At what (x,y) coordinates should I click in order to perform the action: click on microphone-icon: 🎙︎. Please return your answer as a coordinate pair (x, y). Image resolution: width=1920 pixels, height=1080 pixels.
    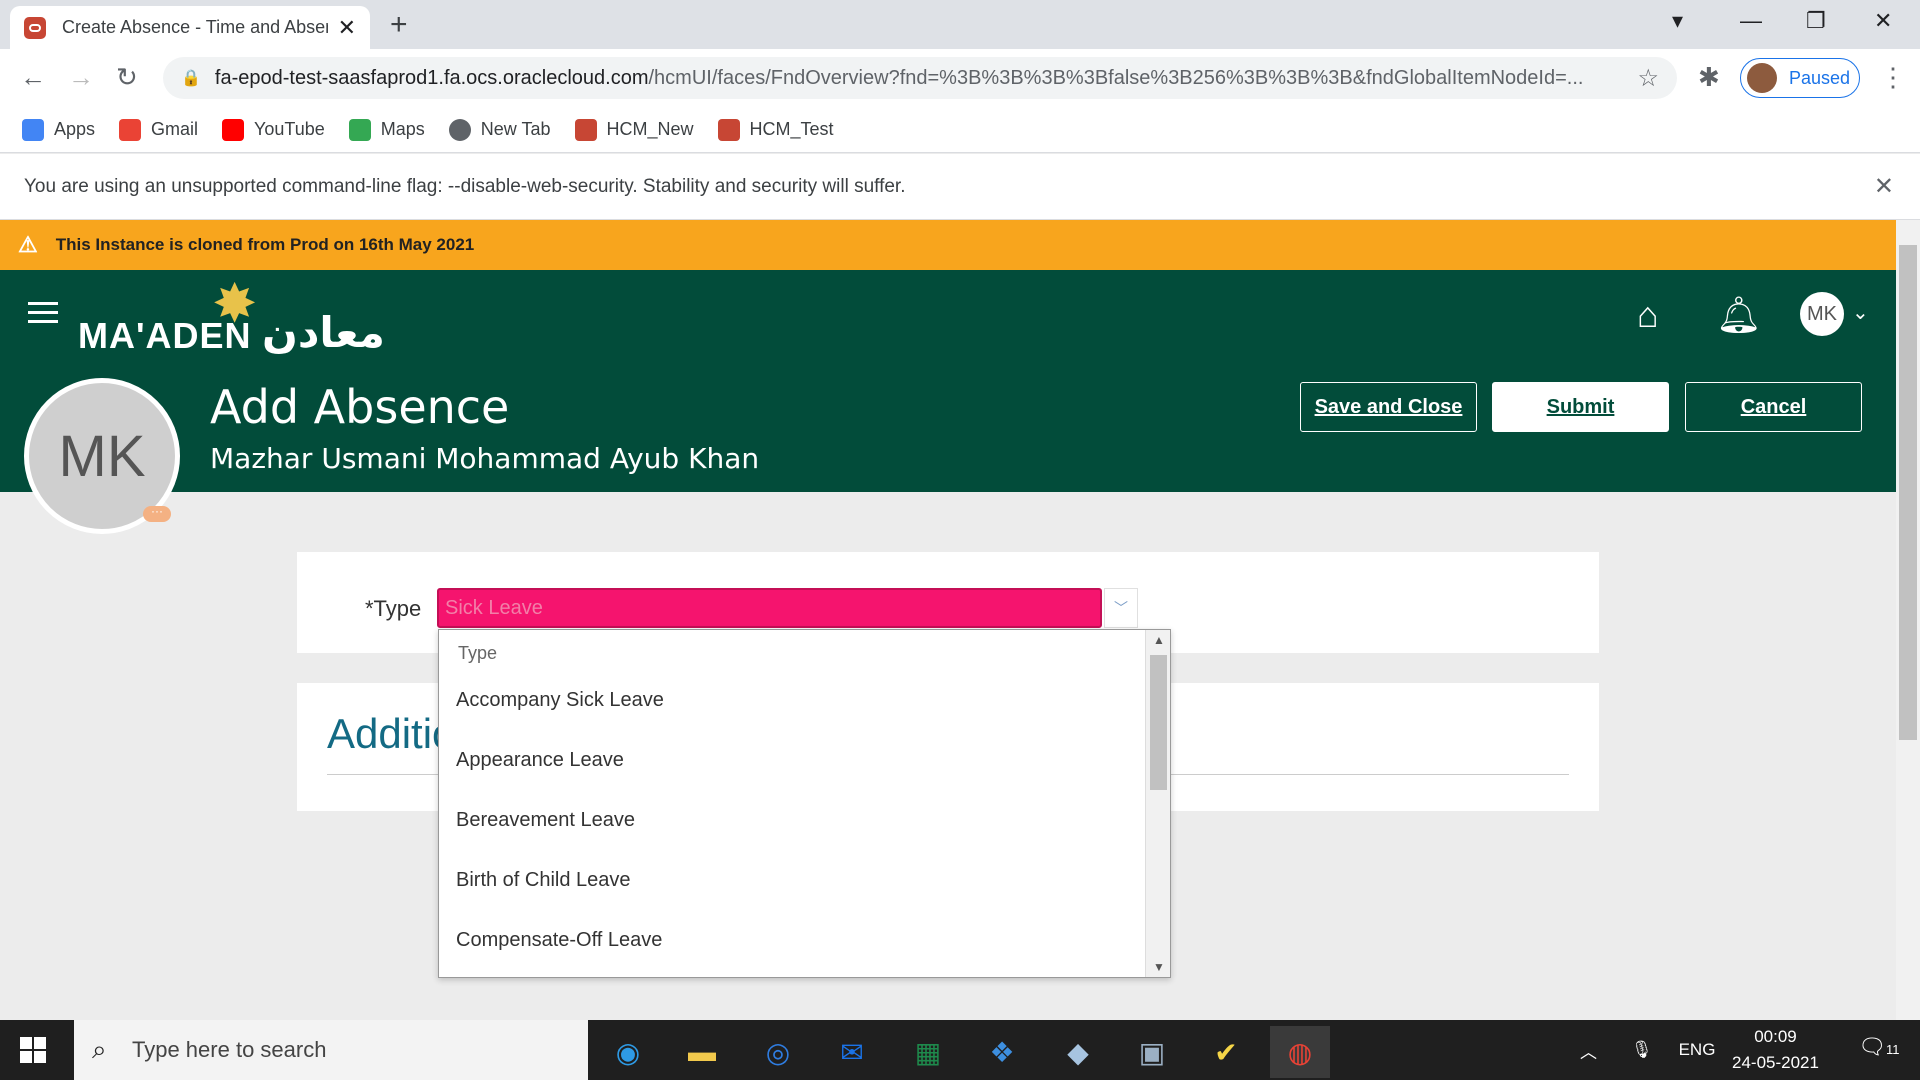
    Looking at the image, I should click on (1642, 1050).